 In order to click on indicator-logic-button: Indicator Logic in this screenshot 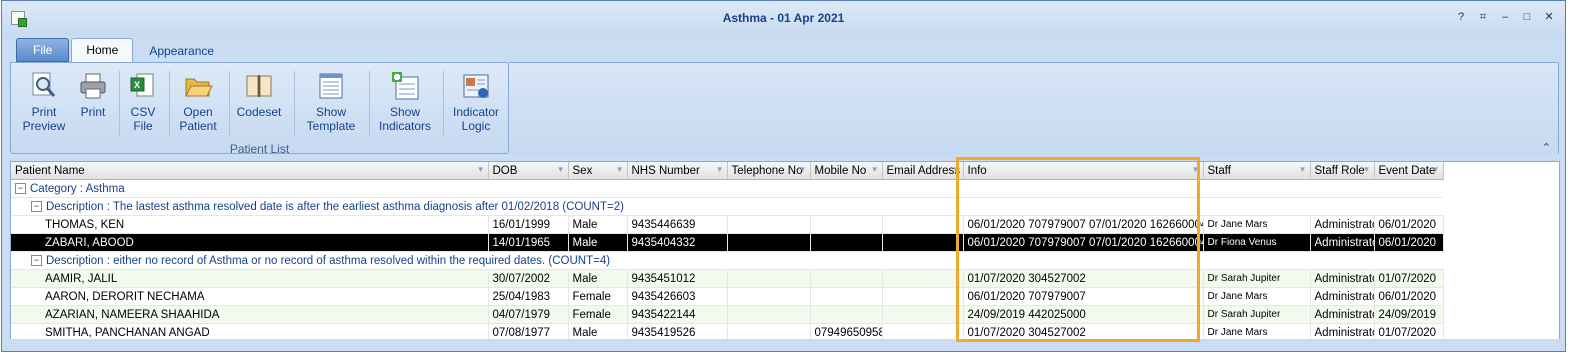, I will do `click(476, 105)`.